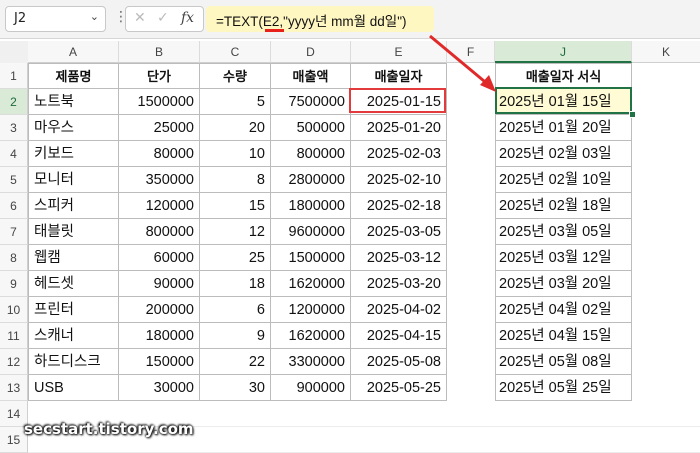 The height and width of the screenshot is (453, 700). What do you see at coordinates (563, 52) in the screenshot?
I see `column-header-j: J` at bounding box center [563, 52].